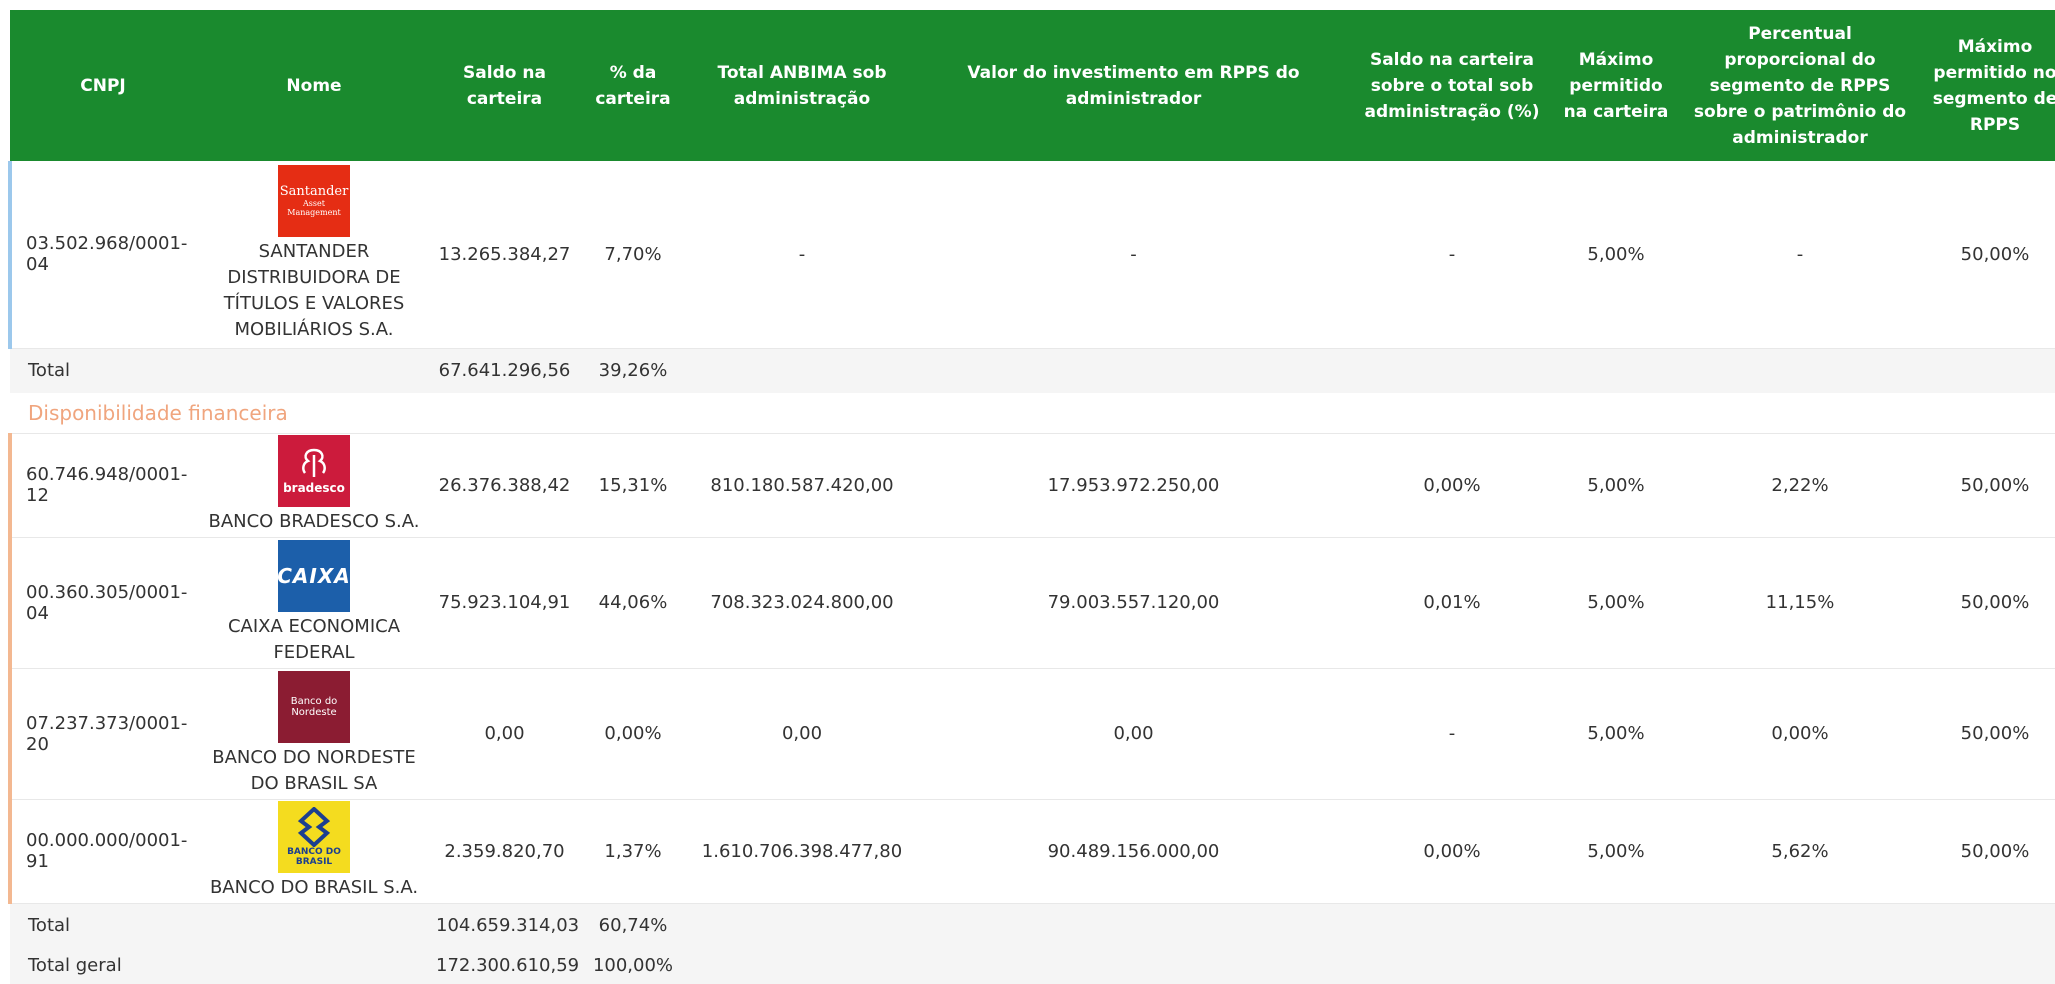 This screenshot has height=984, width=2055. What do you see at coordinates (633, 603) in the screenshot?
I see `pct-cell: 44,06%` at bounding box center [633, 603].